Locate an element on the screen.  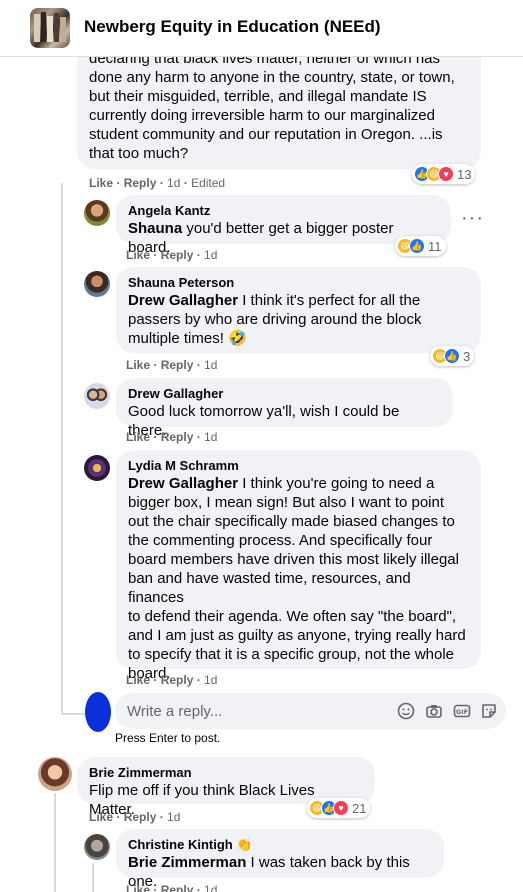
mention: Brie Zimmerman is located at coordinates (187, 862).